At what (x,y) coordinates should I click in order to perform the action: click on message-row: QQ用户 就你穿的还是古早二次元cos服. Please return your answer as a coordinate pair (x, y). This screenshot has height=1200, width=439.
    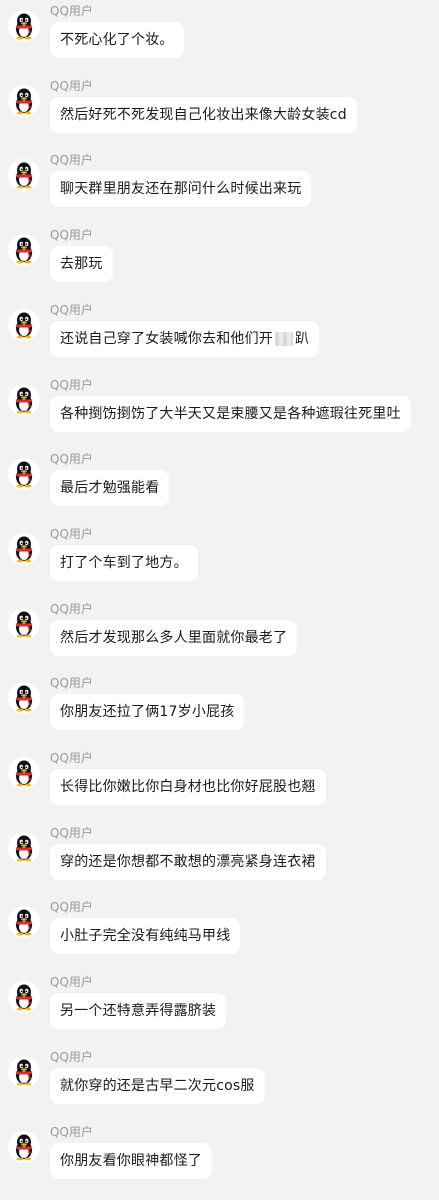
    Looking at the image, I should click on (219, 1082).